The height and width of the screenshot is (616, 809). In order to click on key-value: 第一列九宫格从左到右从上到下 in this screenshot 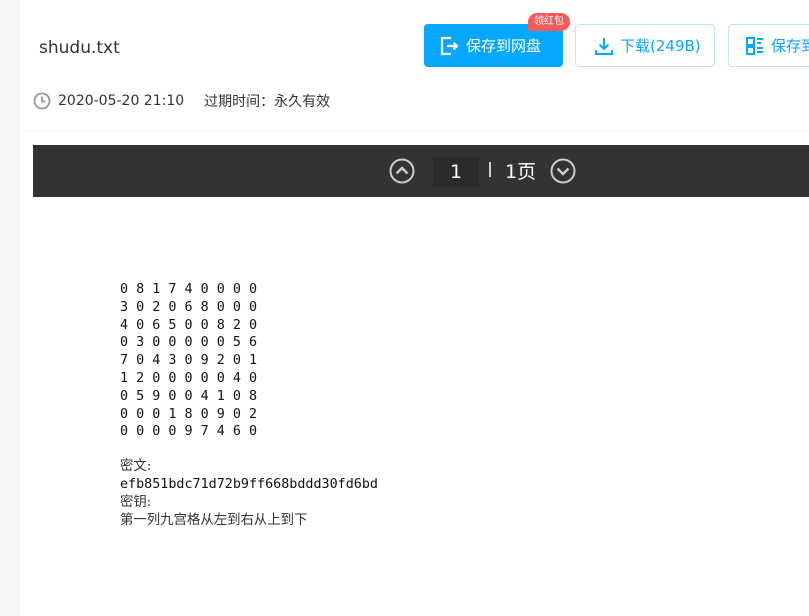, I will do `click(214, 520)`.